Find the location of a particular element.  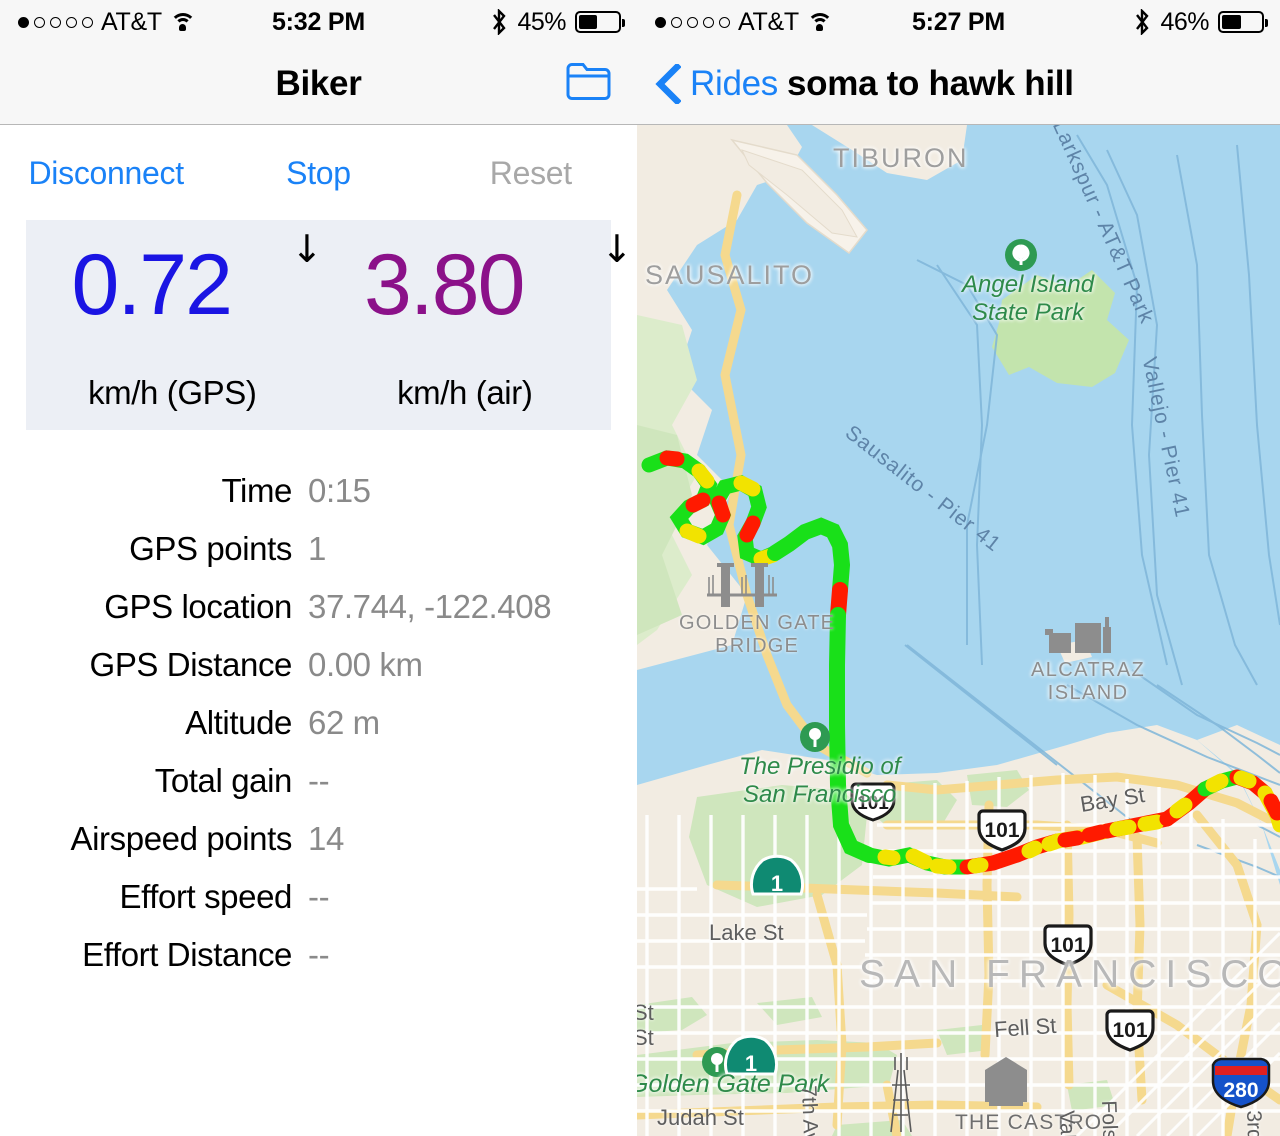

stat-label: Effort speed is located at coordinates (205, 896).